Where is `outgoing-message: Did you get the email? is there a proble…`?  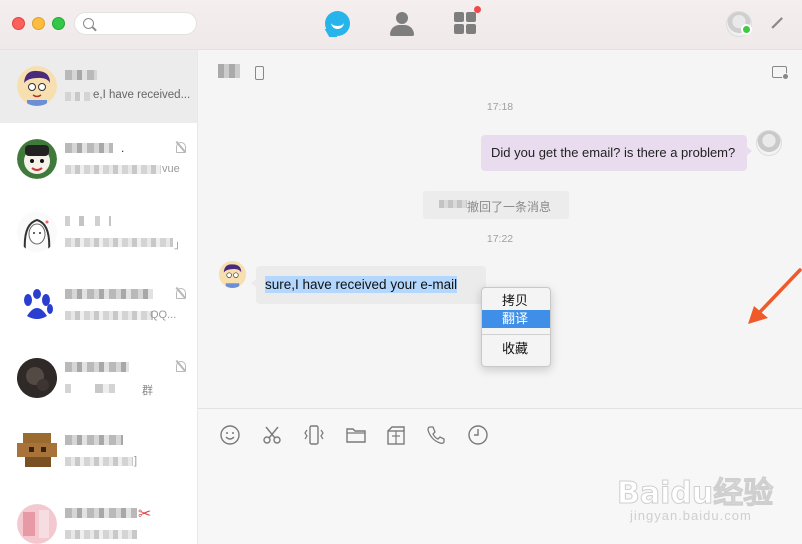
outgoing-message: Did you get the email? is there a proble… is located at coordinates (616, 153).